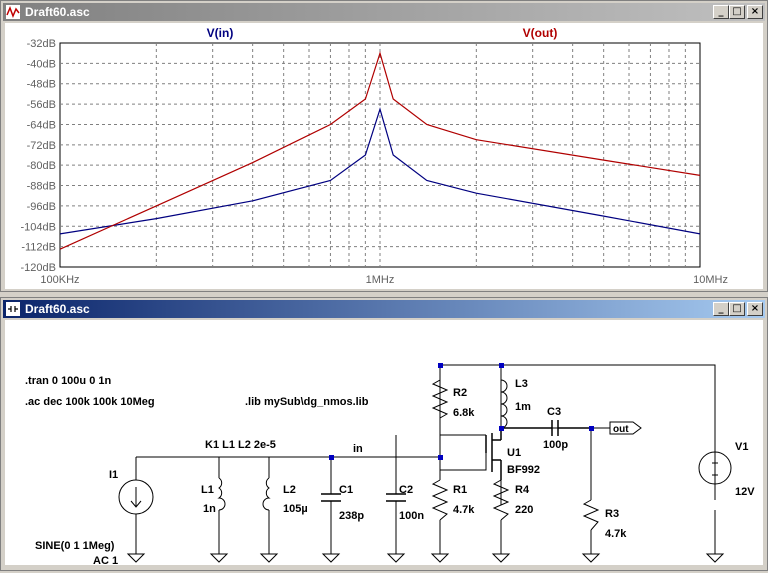 Image resolution: width=768 pixels, height=573 pixels. I want to click on r3-ref: R3, so click(612, 514).